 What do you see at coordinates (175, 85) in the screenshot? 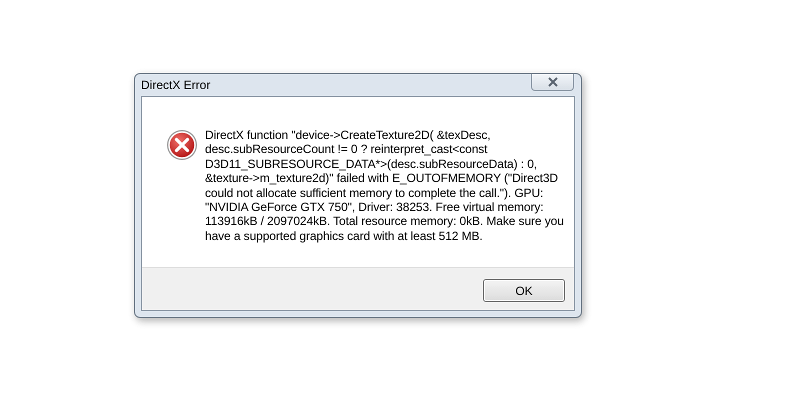
I see `window-title: DirectX Error` at bounding box center [175, 85].